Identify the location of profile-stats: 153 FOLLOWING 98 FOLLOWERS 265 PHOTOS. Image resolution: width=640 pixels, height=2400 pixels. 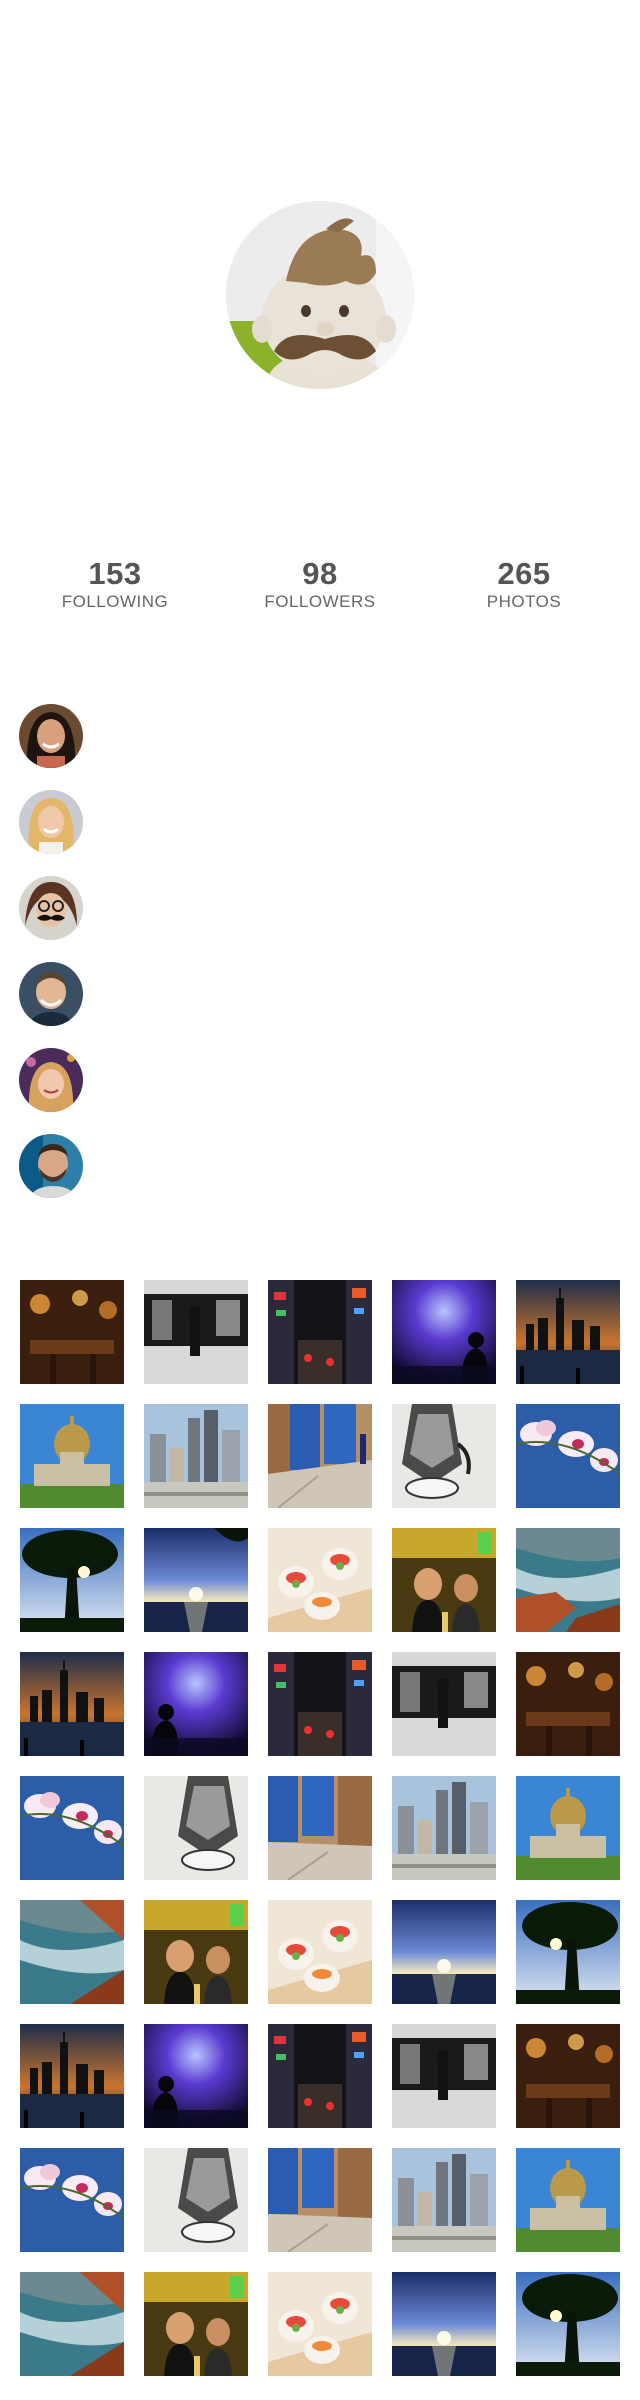
(320, 591).